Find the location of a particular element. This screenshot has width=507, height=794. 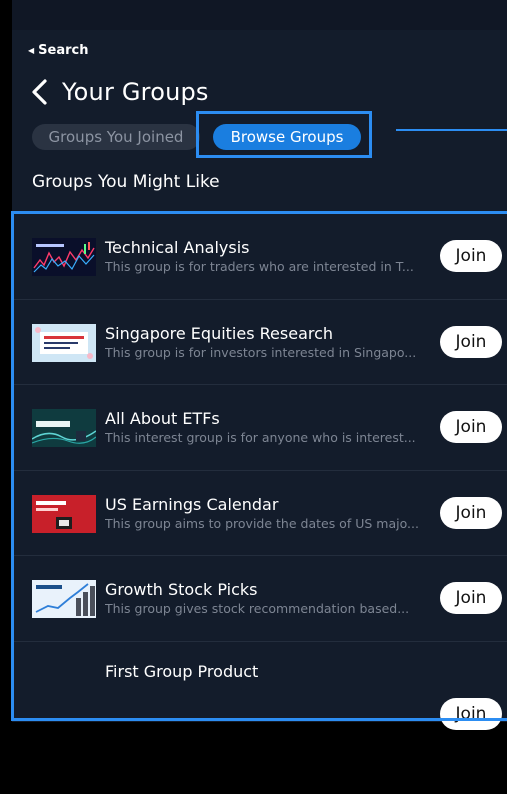

page-title: Your Groups is located at coordinates (135, 92).